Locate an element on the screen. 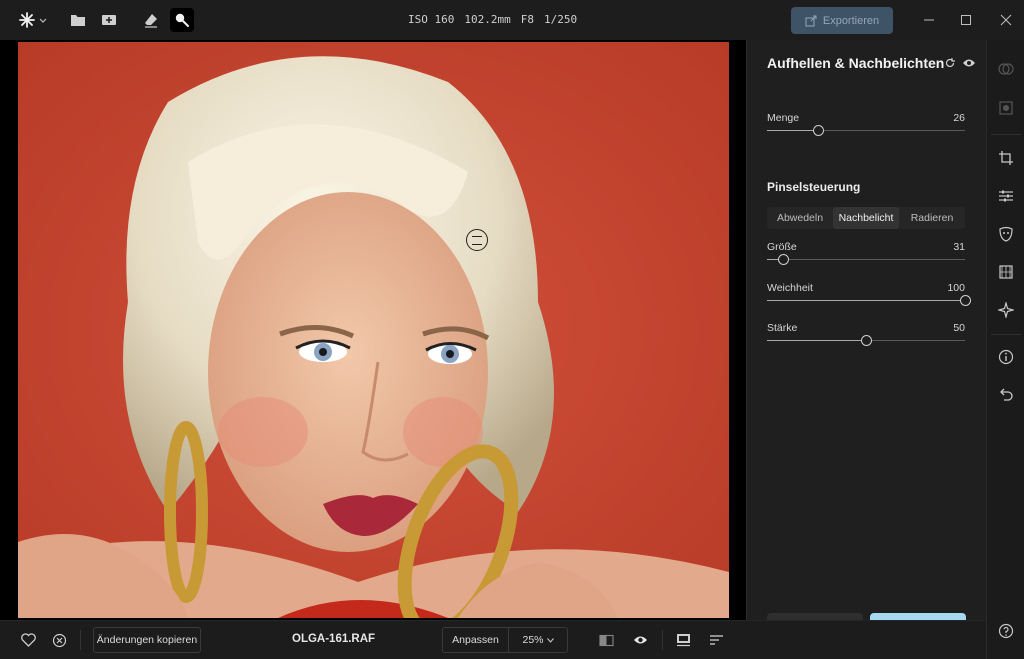 This screenshot has height=659, width=1024. dodge-burn-tool-button is located at coordinates (182, 20).